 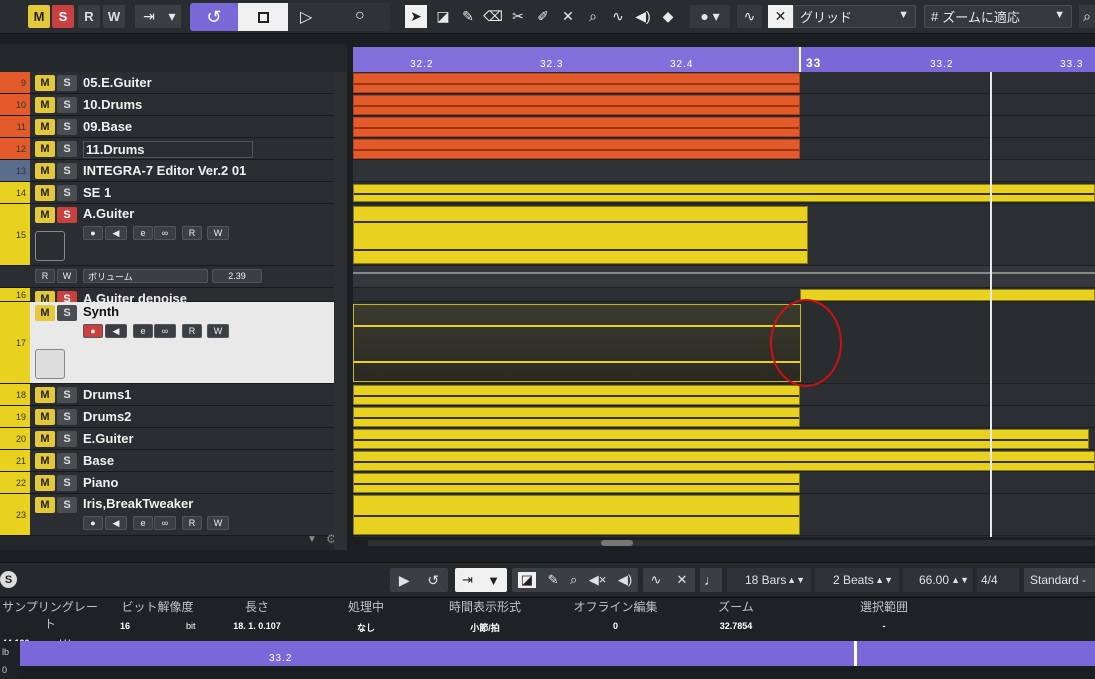 I want to click on mini-ruler: 33.2, so click(x=557, y=660).